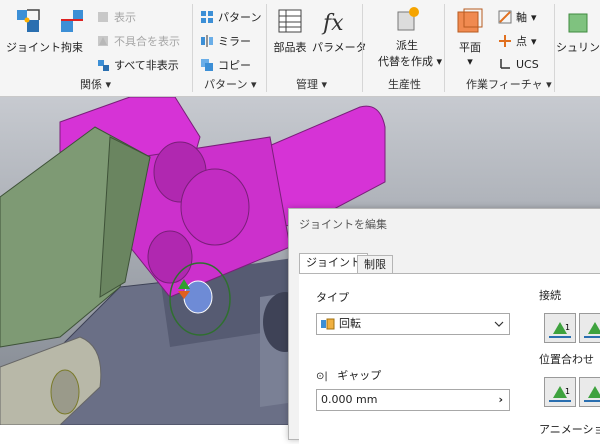 The width and height of the screenshot is (600, 444). I want to click on ucs-button: UCS, so click(518, 64).